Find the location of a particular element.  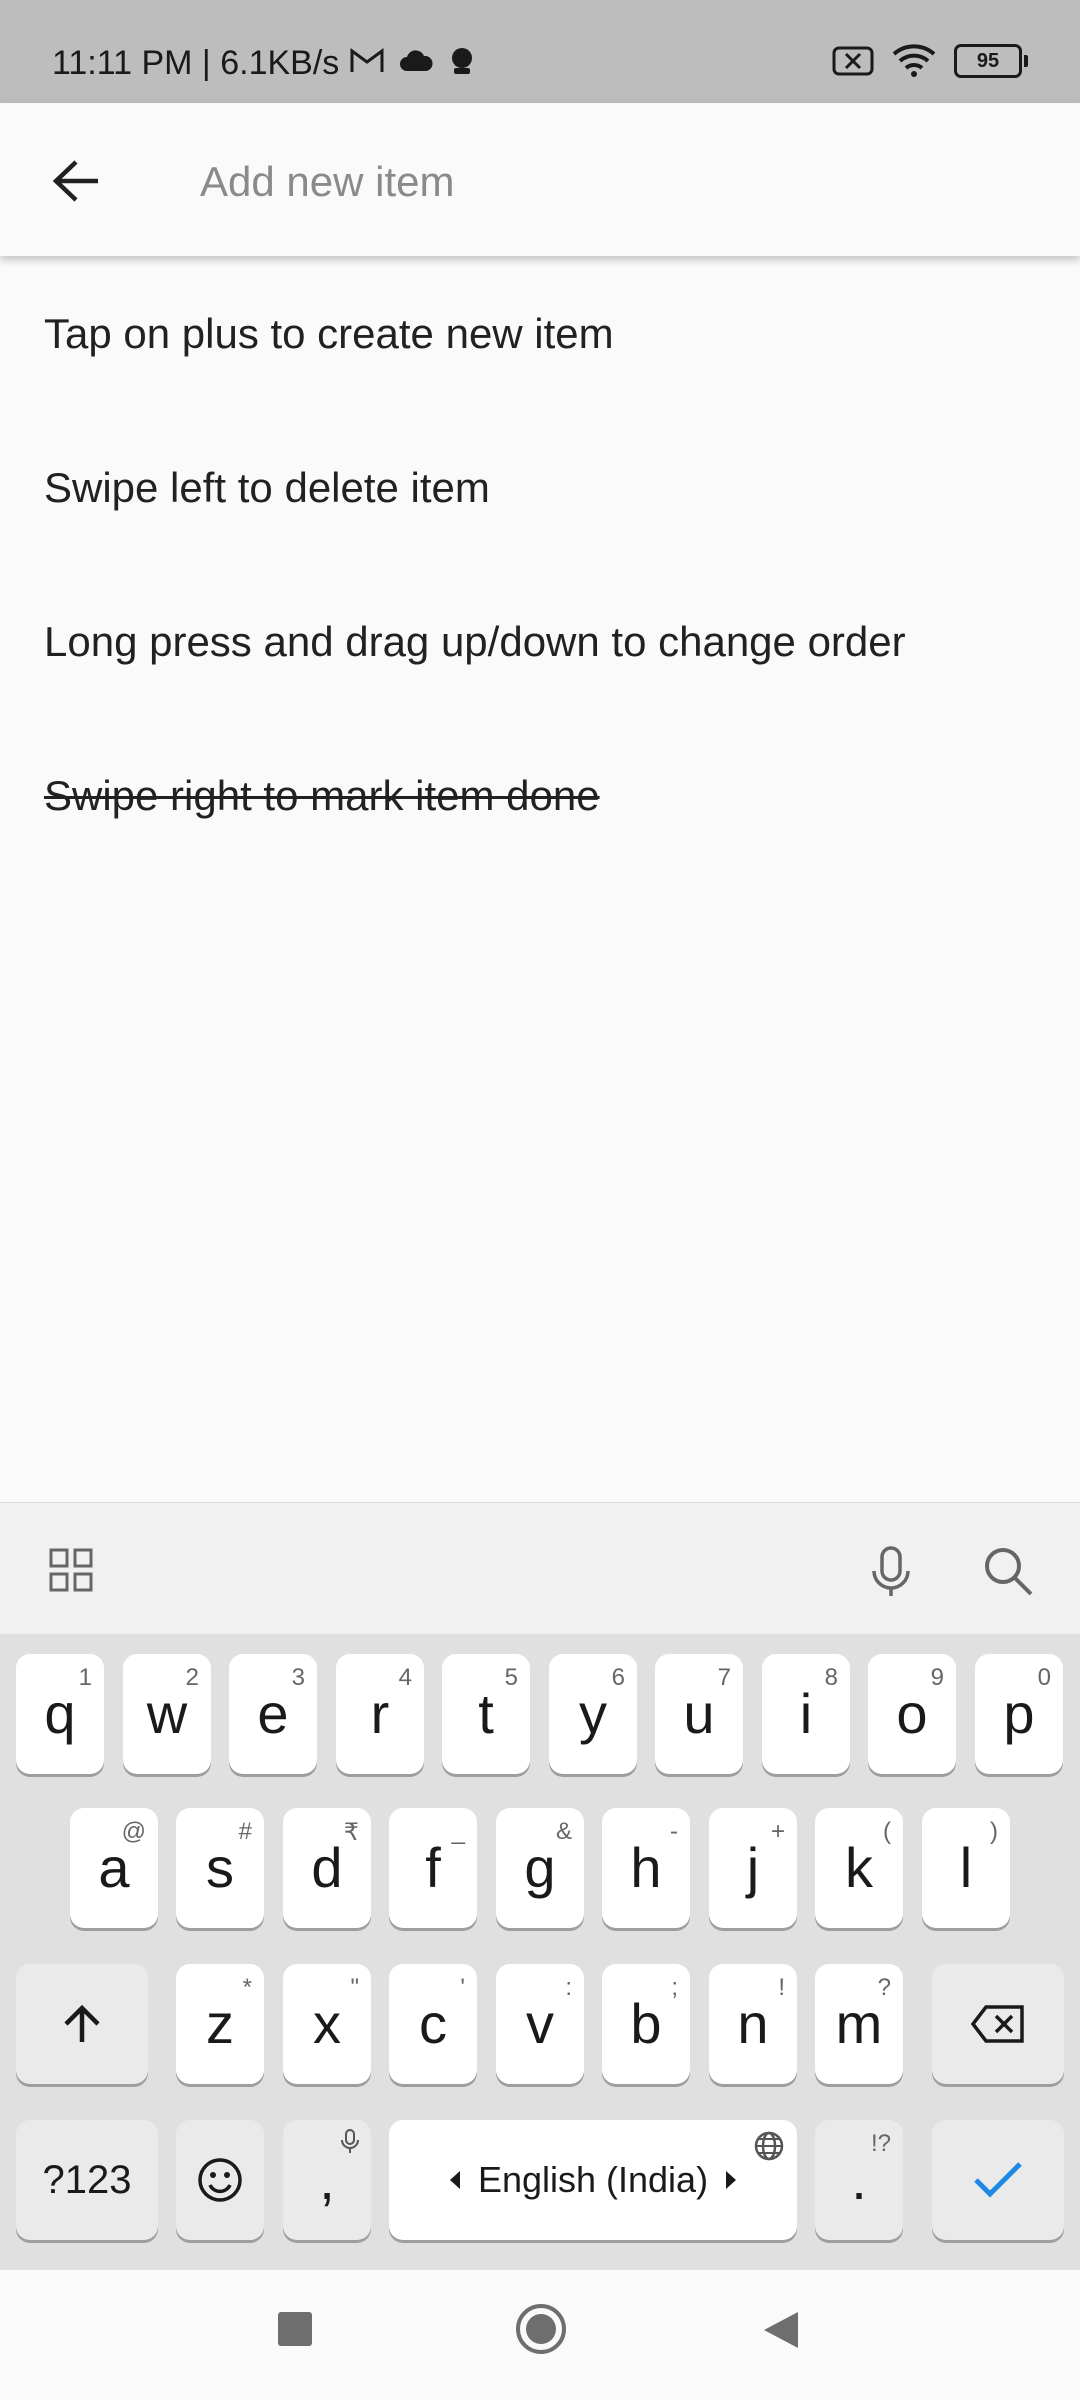

key-hint: " is located at coordinates (354, 1987).